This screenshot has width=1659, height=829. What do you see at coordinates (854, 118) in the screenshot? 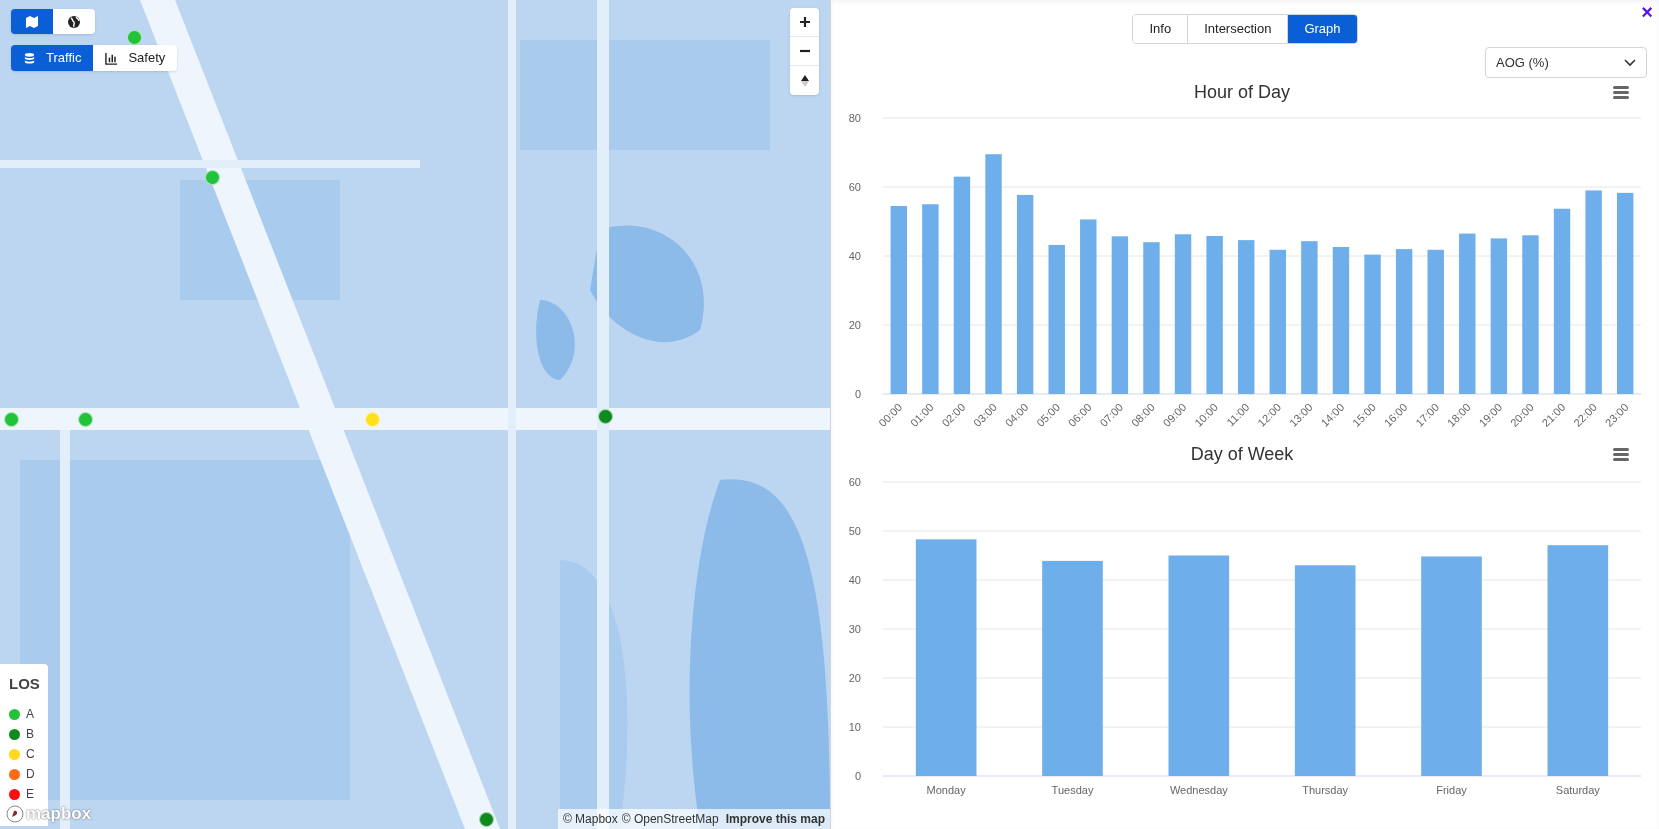
I see `axis-label: 80` at bounding box center [854, 118].